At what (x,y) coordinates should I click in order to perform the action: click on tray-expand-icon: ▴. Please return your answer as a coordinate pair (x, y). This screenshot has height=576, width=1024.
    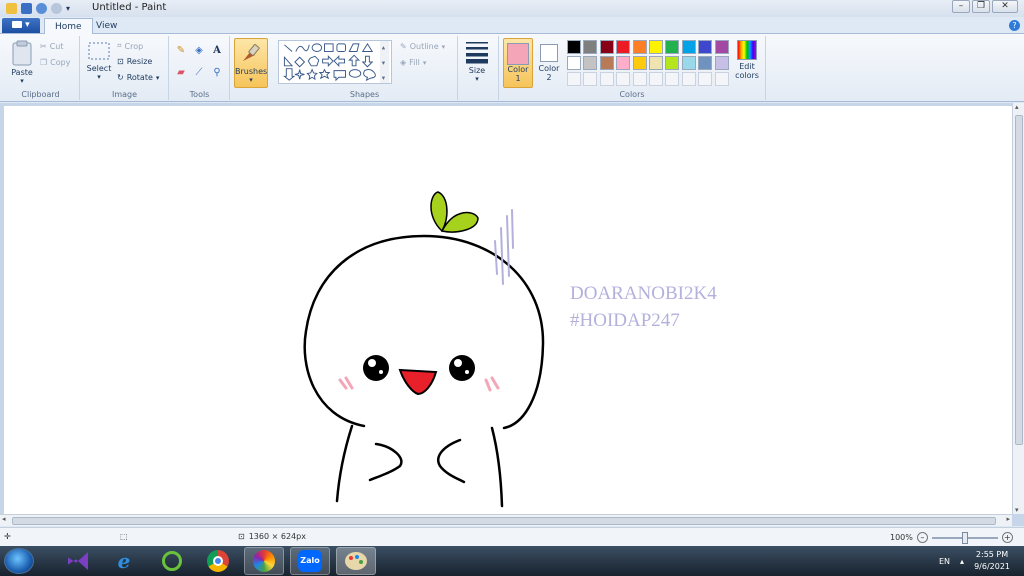
    Looking at the image, I should click on (962, 561).